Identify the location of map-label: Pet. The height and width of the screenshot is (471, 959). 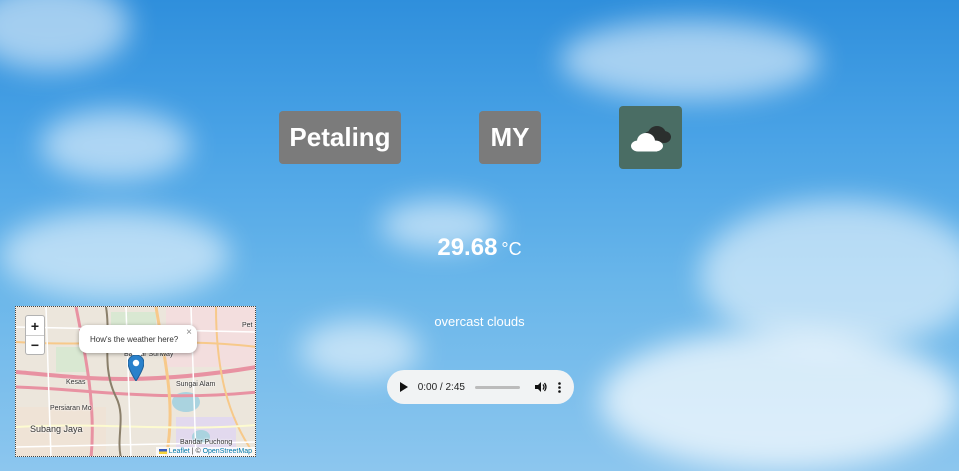
(247, 325).